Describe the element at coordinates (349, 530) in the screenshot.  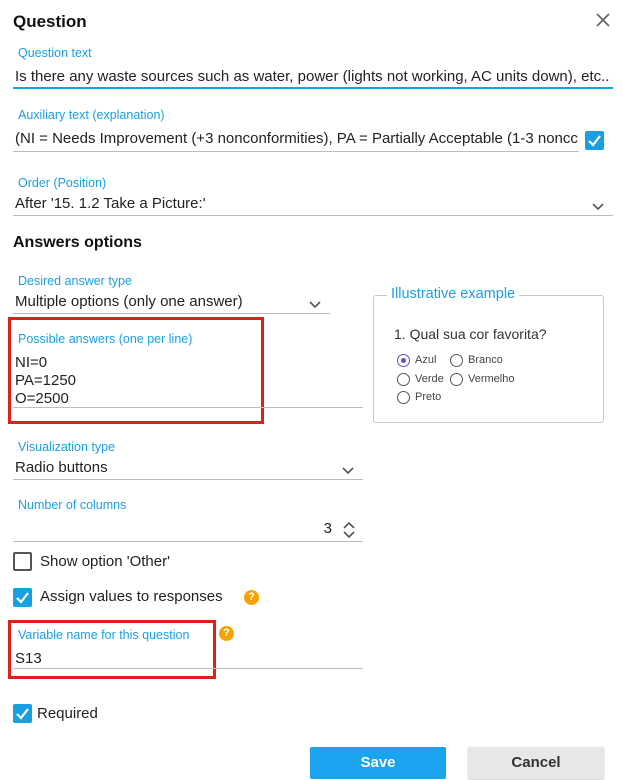
I see `stepper-icon` at that location.